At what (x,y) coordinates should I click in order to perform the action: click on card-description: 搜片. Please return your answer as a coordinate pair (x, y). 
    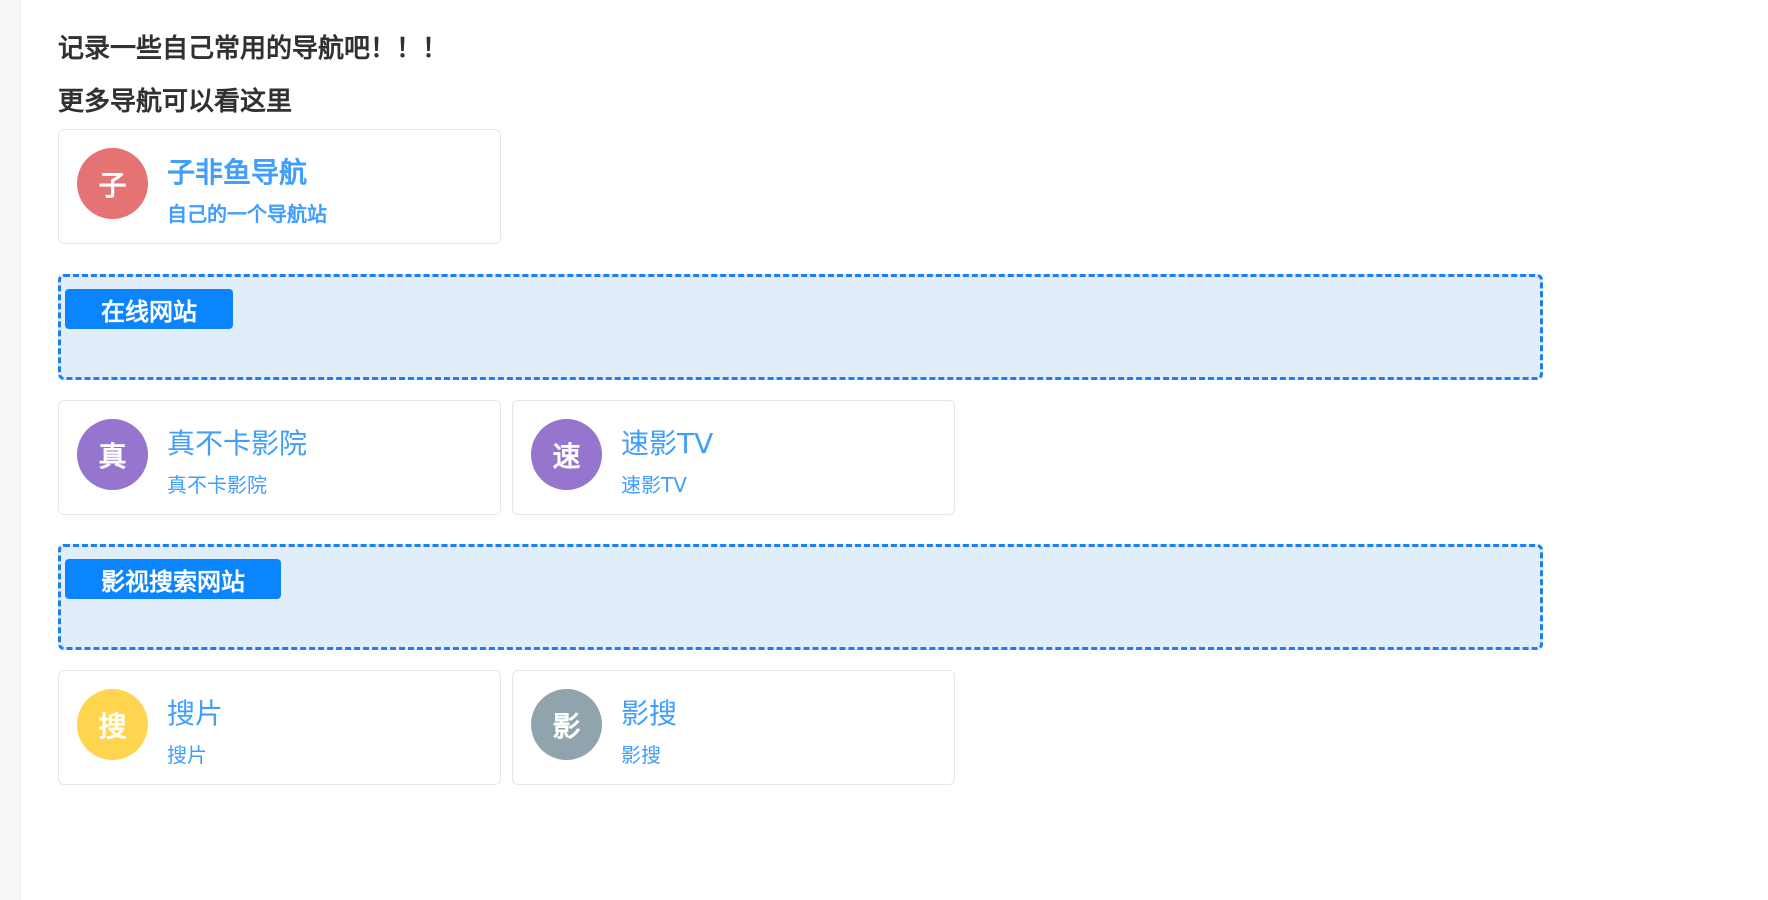
    Looking at the image, I should click on (187, 755).